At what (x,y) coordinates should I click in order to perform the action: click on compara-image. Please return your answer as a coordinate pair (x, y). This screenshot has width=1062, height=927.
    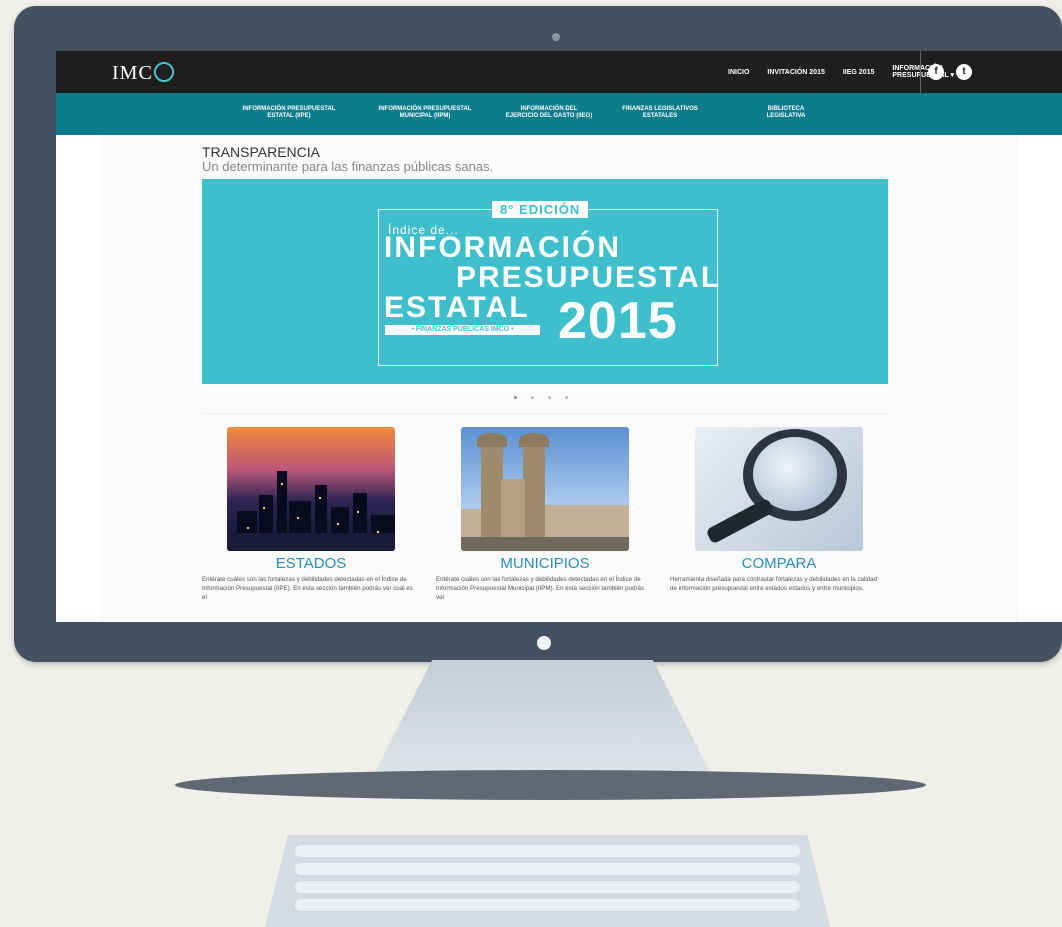
    Looking at the image, I should click on (779, 489).